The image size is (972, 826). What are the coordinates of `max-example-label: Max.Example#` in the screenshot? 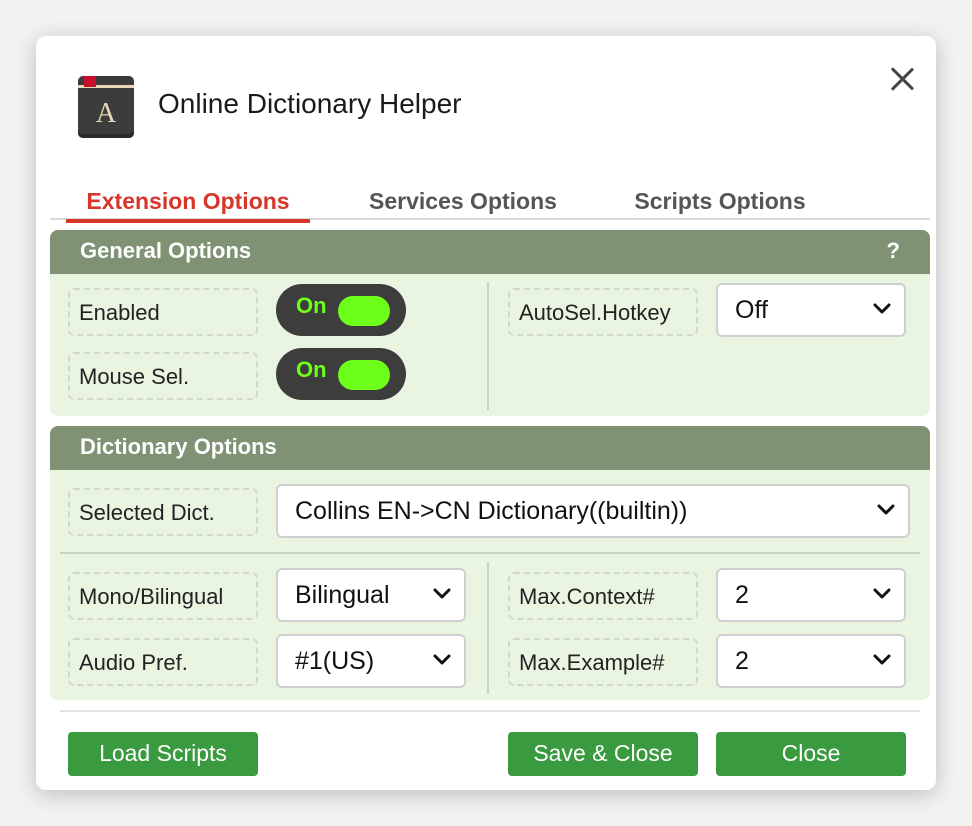 It's located at (603, 662).